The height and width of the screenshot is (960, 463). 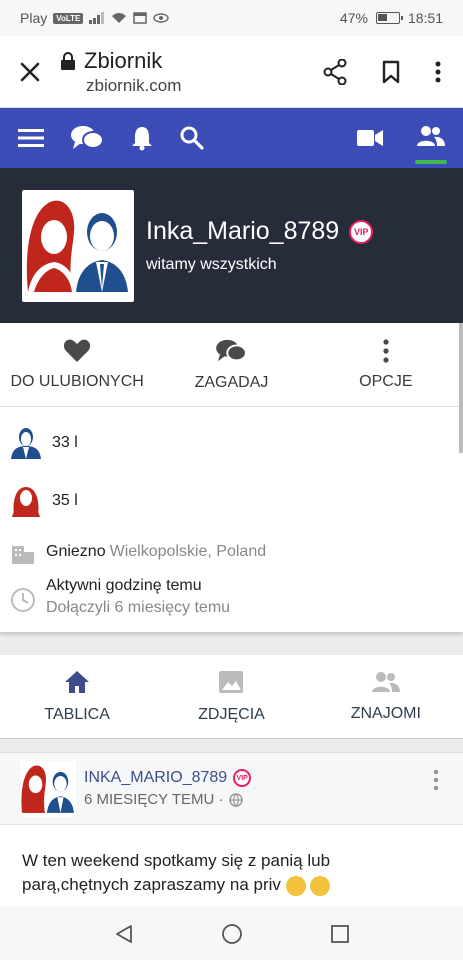 I want to click on home-circle-icon, so click(x=232, y=934).